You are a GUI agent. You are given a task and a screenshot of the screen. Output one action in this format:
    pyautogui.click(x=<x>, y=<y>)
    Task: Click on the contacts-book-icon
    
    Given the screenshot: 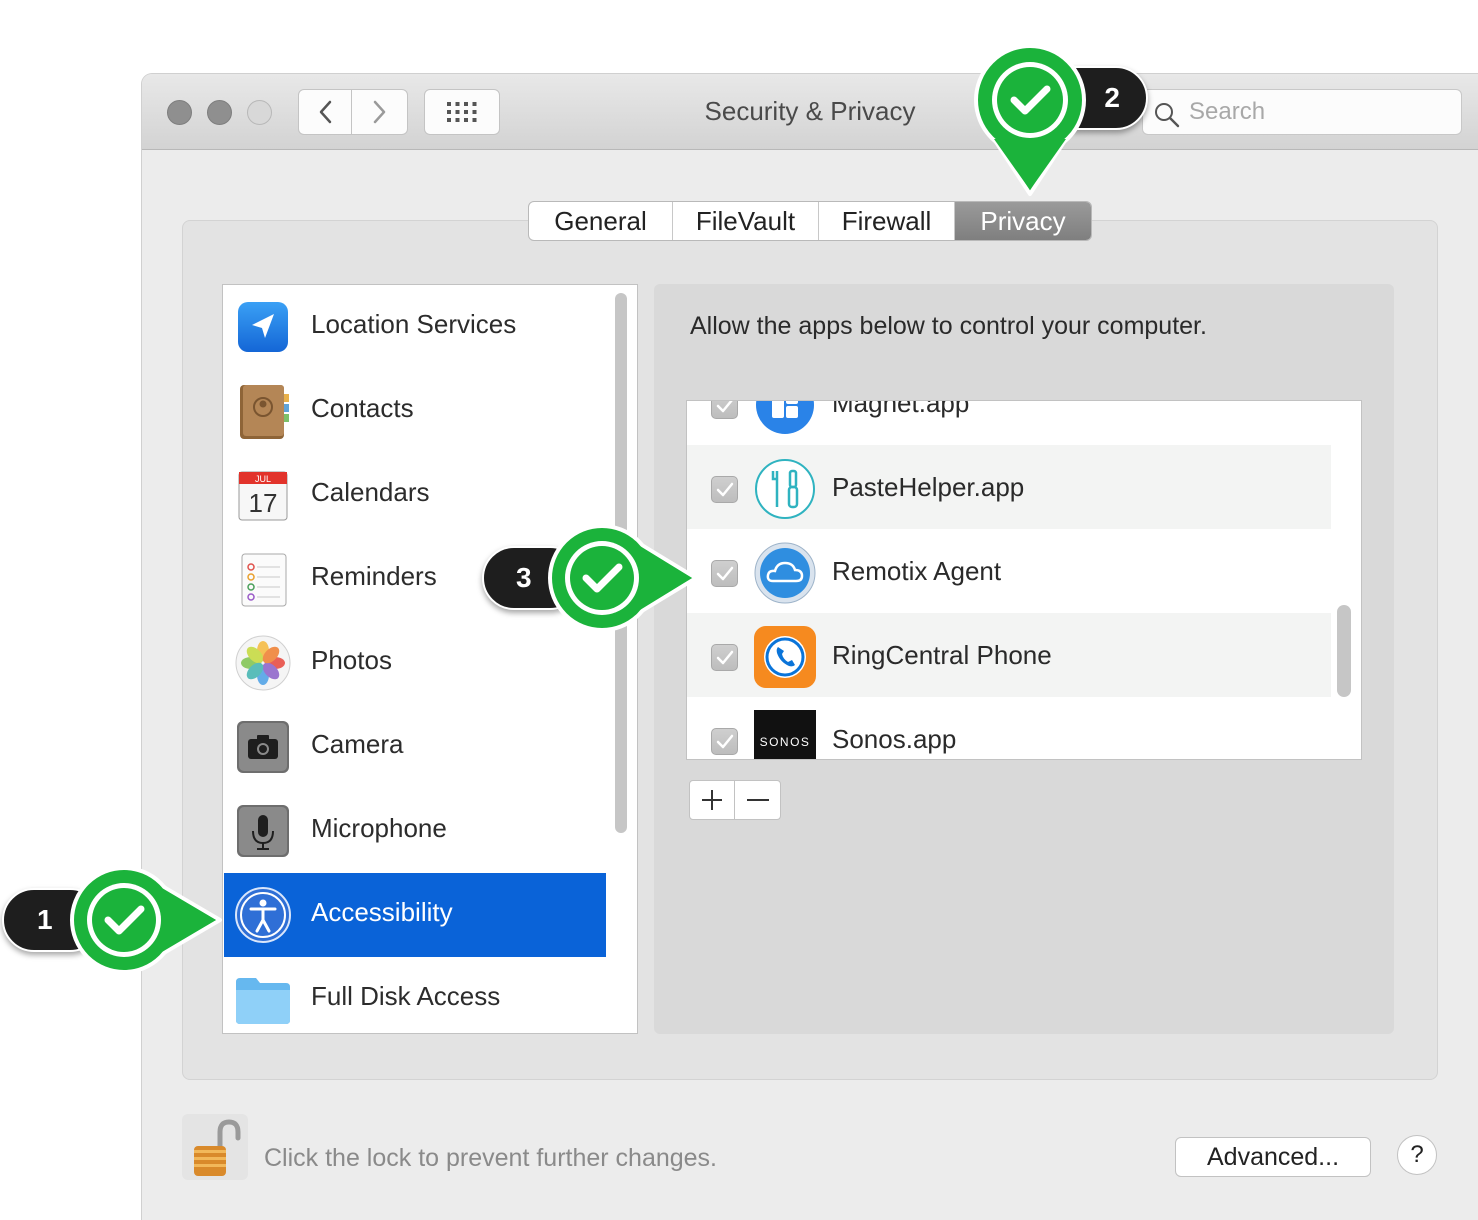 What is the action you would take?
    pyautogui.click(x=264, y=412)
    